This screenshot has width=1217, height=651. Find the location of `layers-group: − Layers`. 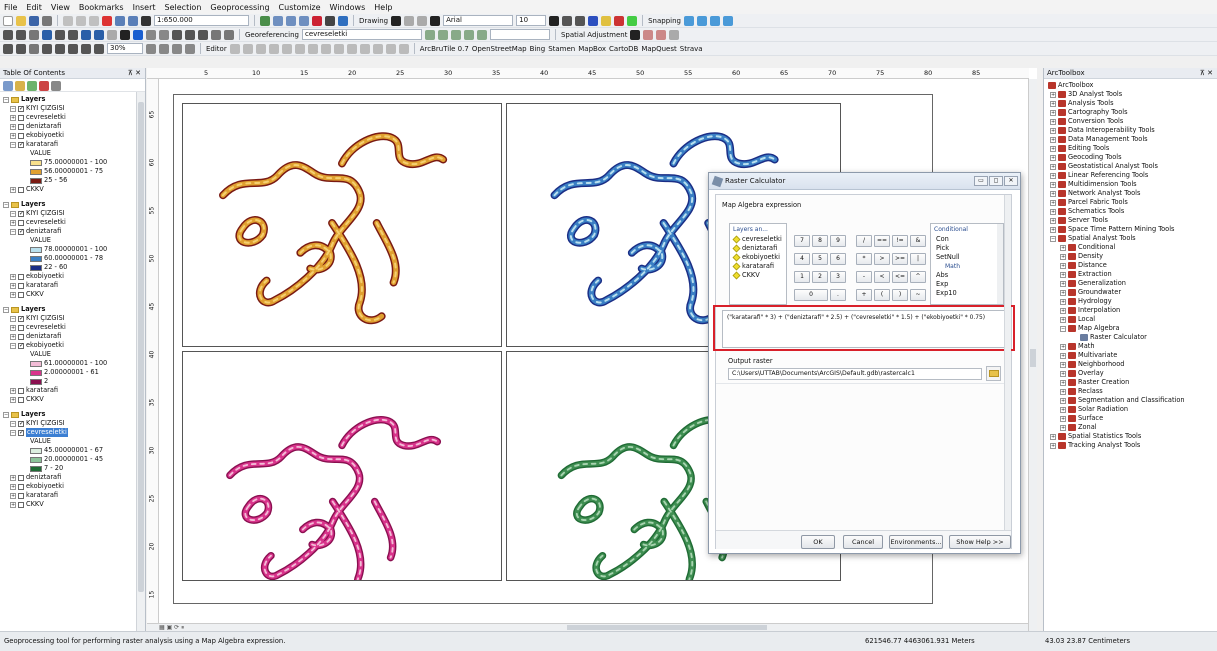

layers-group: − Layers is located at coordinates (68, 414).